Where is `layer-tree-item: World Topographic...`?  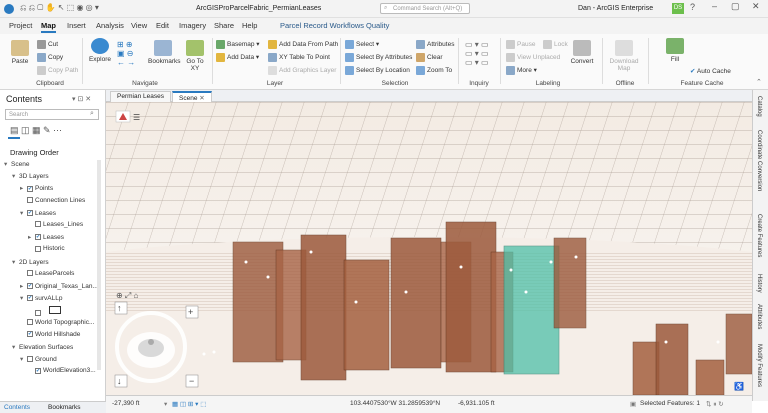
layer-tree-item: World Topographic... is located at coordinates (57, 322).